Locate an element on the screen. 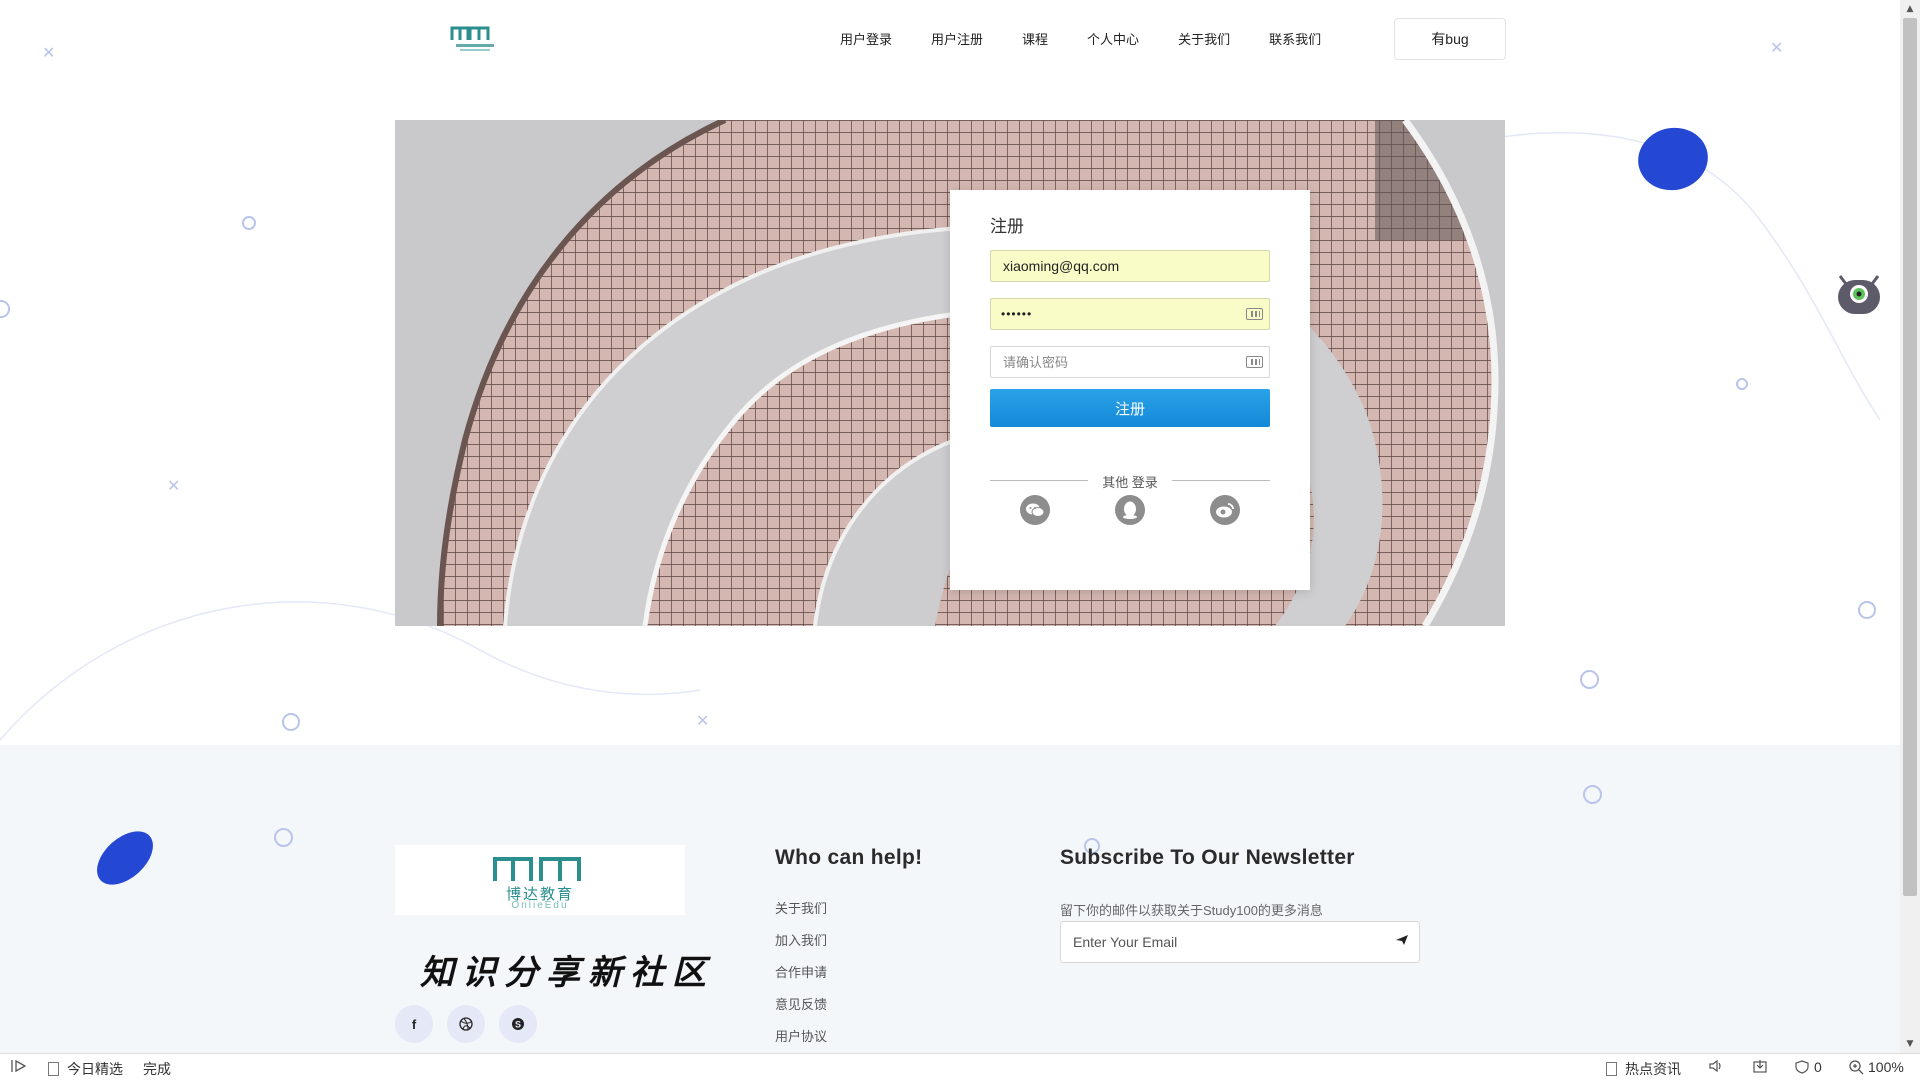 Image resolution: width=1920 pixels, height=1081 pixels. facebook-icon: f is located at coordinates (414, 1024).